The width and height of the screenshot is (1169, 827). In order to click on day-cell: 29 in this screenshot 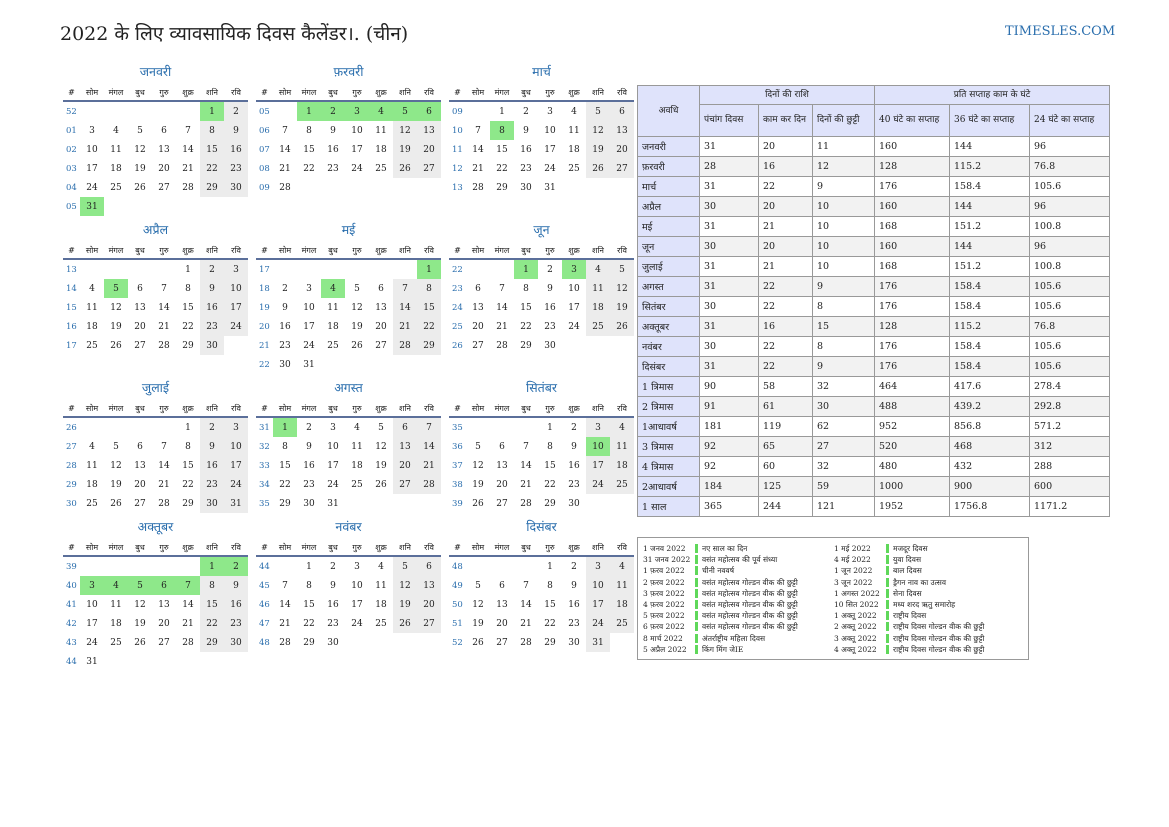, I will do `click(188, 345)`.